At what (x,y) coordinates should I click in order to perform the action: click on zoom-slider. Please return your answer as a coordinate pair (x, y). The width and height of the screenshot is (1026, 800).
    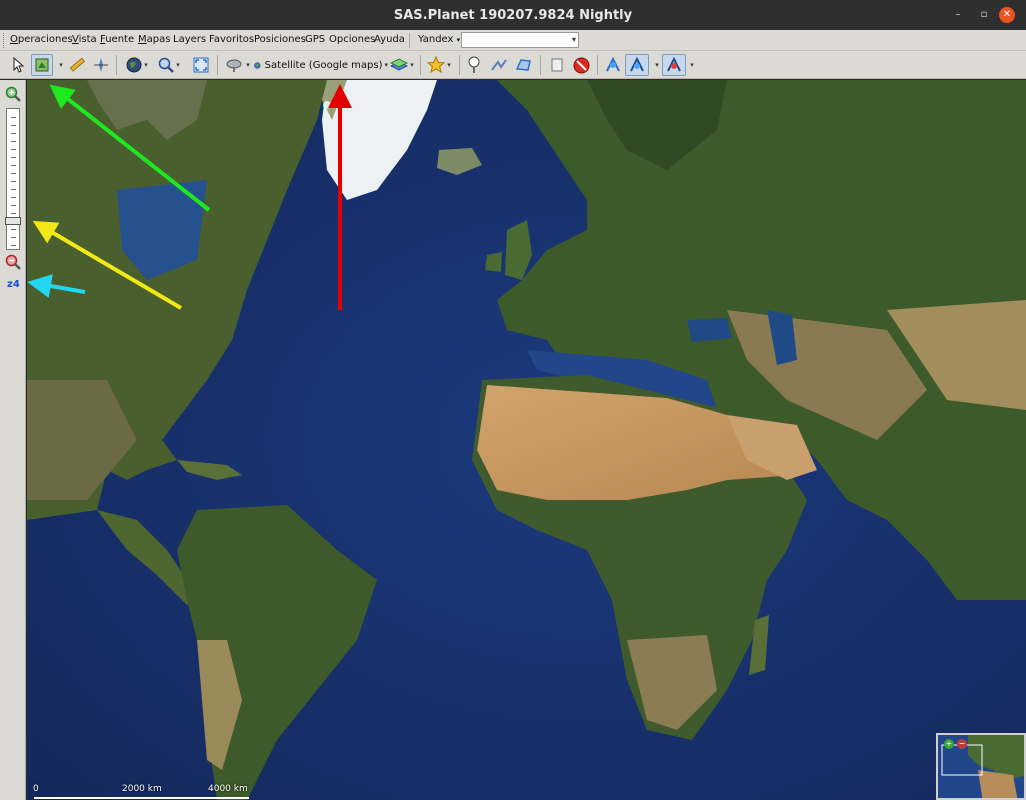
    Looking at the image, I should click on (13, 179).